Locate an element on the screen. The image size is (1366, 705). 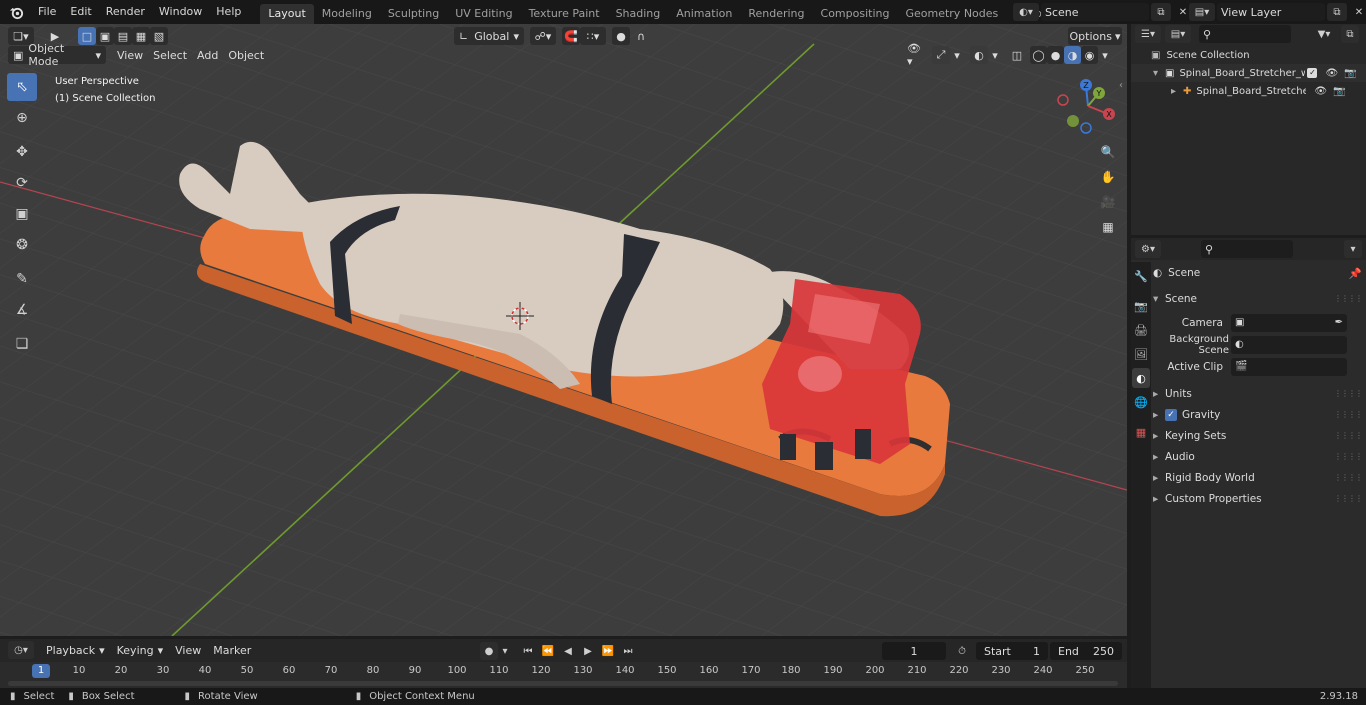
shading-wireframe-icon: ◯ is located at coordinates (1038, 55).